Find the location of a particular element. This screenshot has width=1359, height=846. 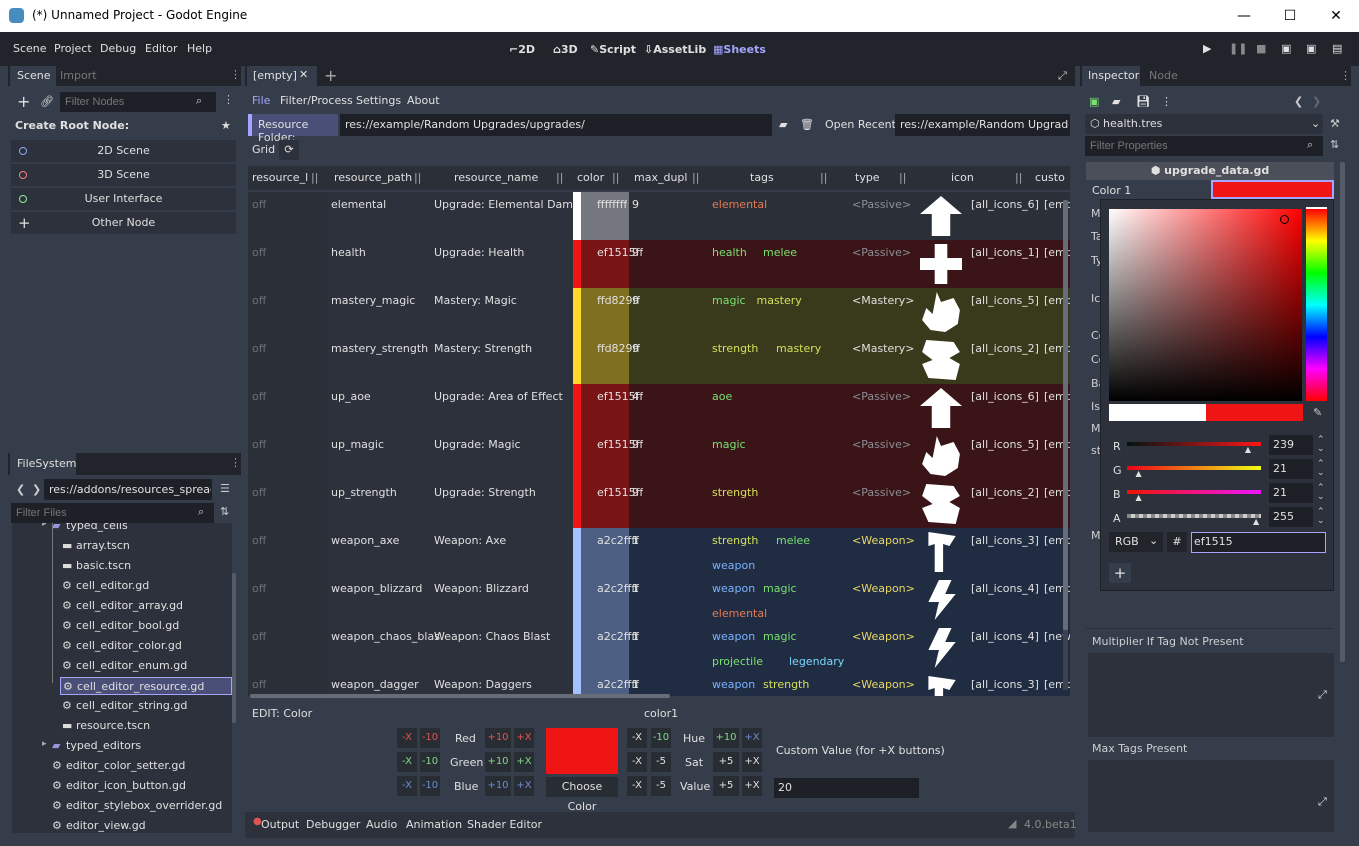

green-minus-10-button: -10 is located at coordinates (430, 762).